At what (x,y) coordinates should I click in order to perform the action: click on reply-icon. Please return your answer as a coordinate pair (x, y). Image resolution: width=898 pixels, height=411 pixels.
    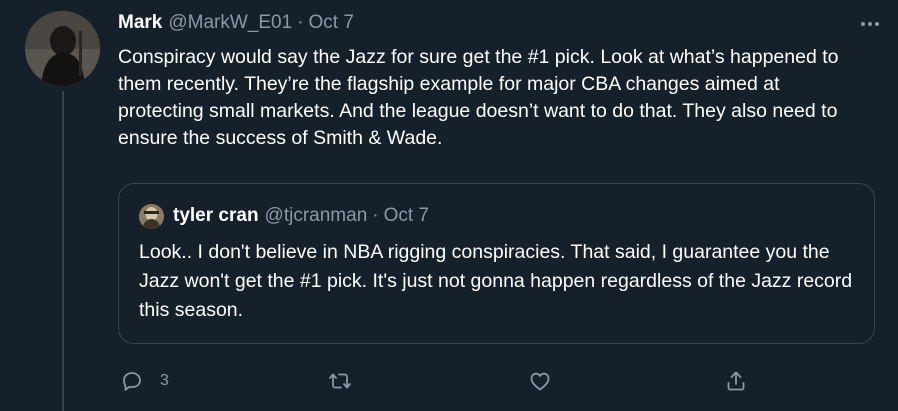
    Looking at the image, I should click on (132, 381).